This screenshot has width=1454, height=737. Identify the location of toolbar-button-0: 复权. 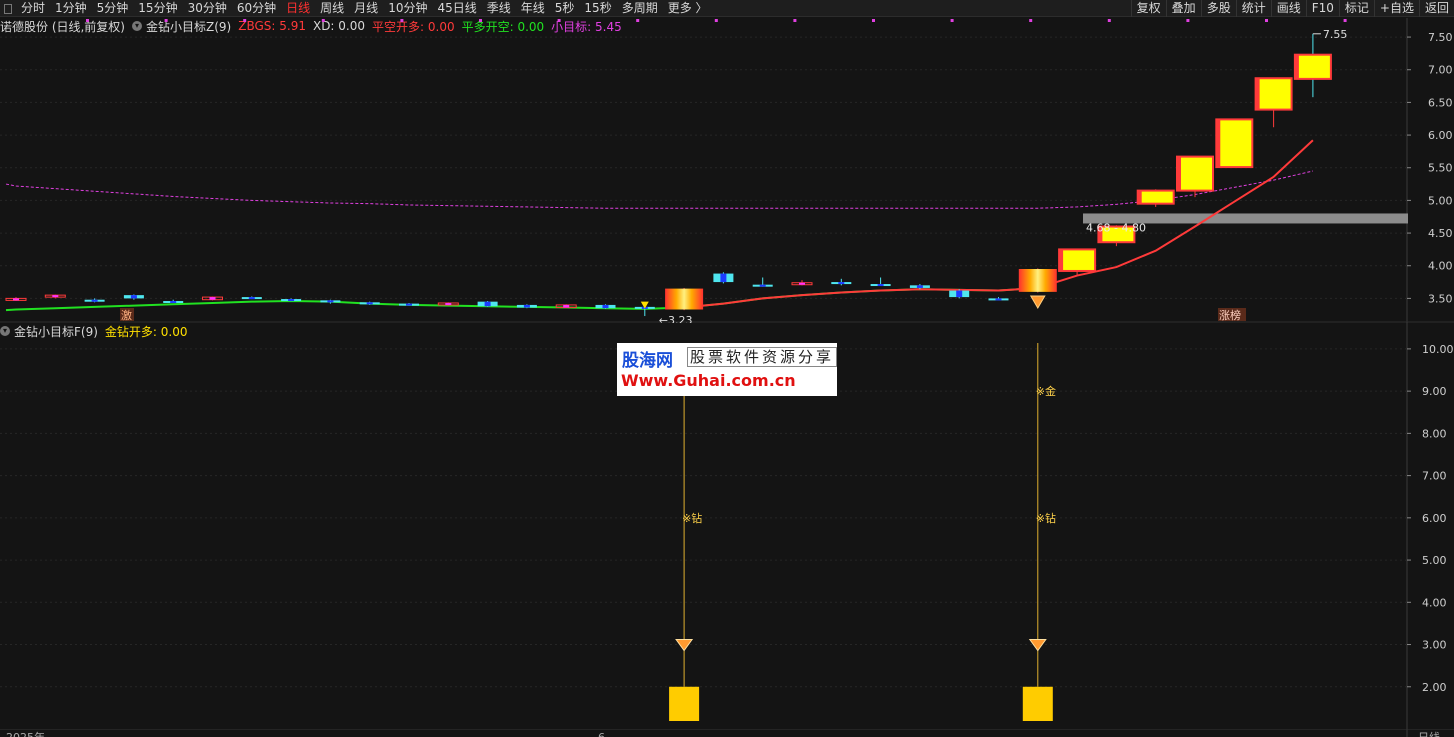
(1148, 8).